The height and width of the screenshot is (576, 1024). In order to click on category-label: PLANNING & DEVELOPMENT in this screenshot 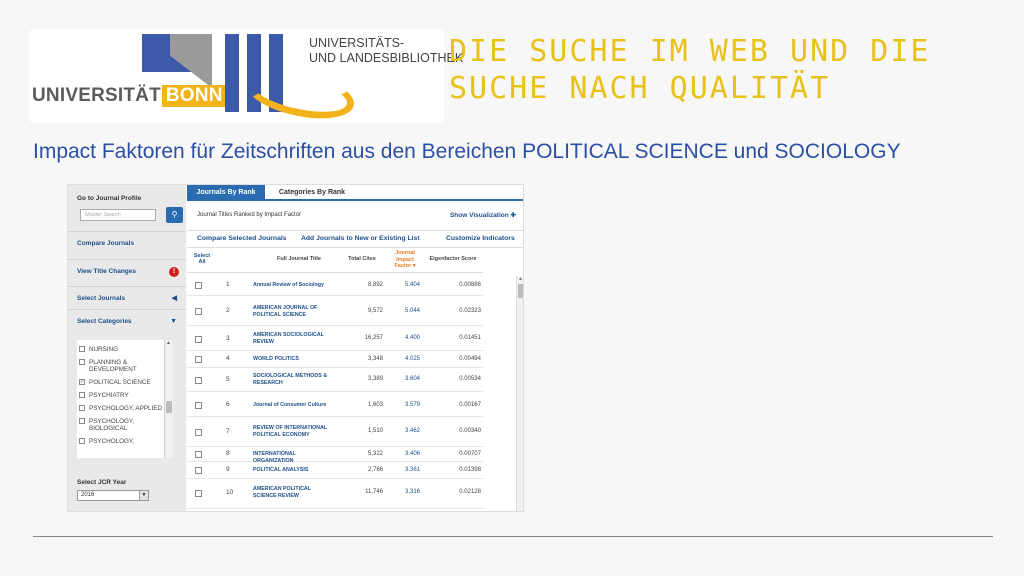, I will do `click(113, 366)`.